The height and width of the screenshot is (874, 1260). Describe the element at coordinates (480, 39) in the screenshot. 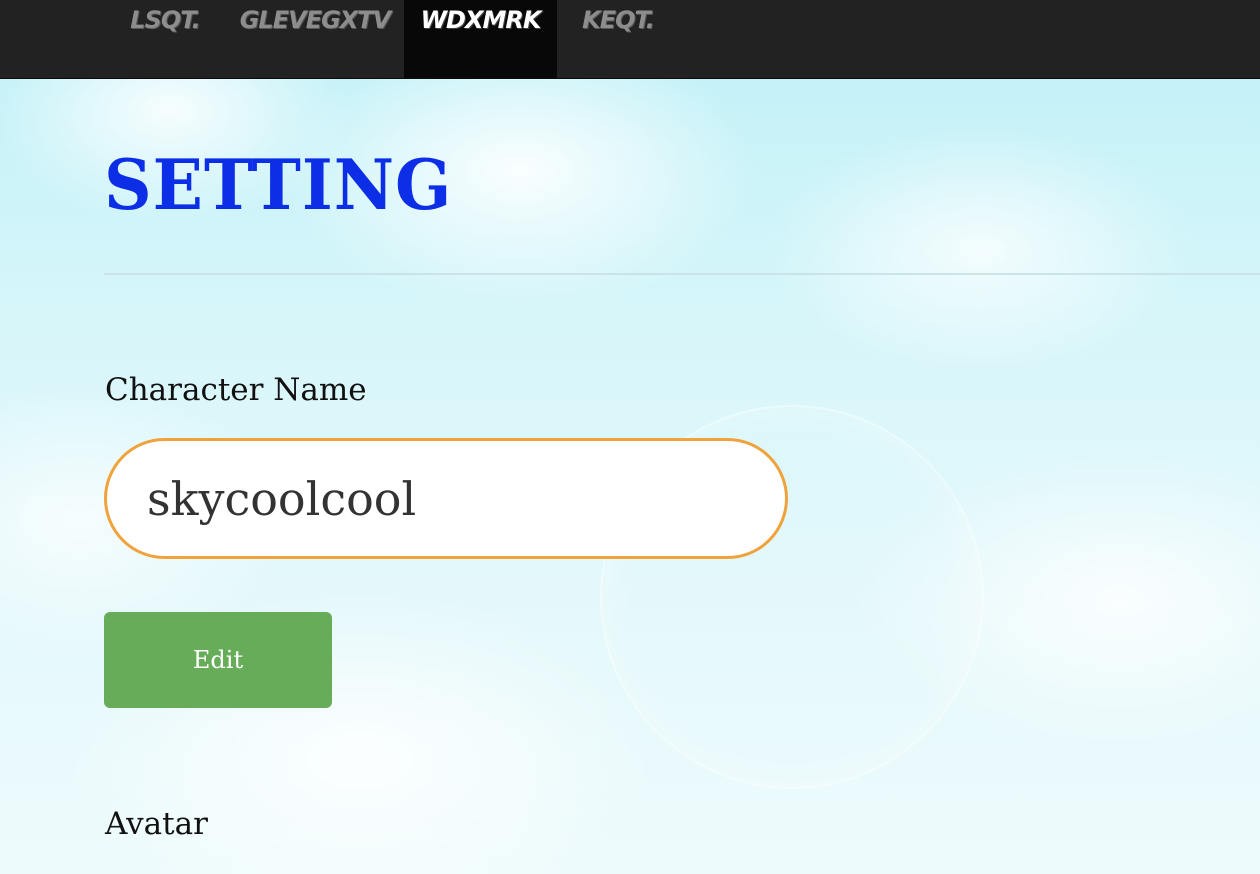

I see `nav-item-3-active: WDXMRK` at that location.